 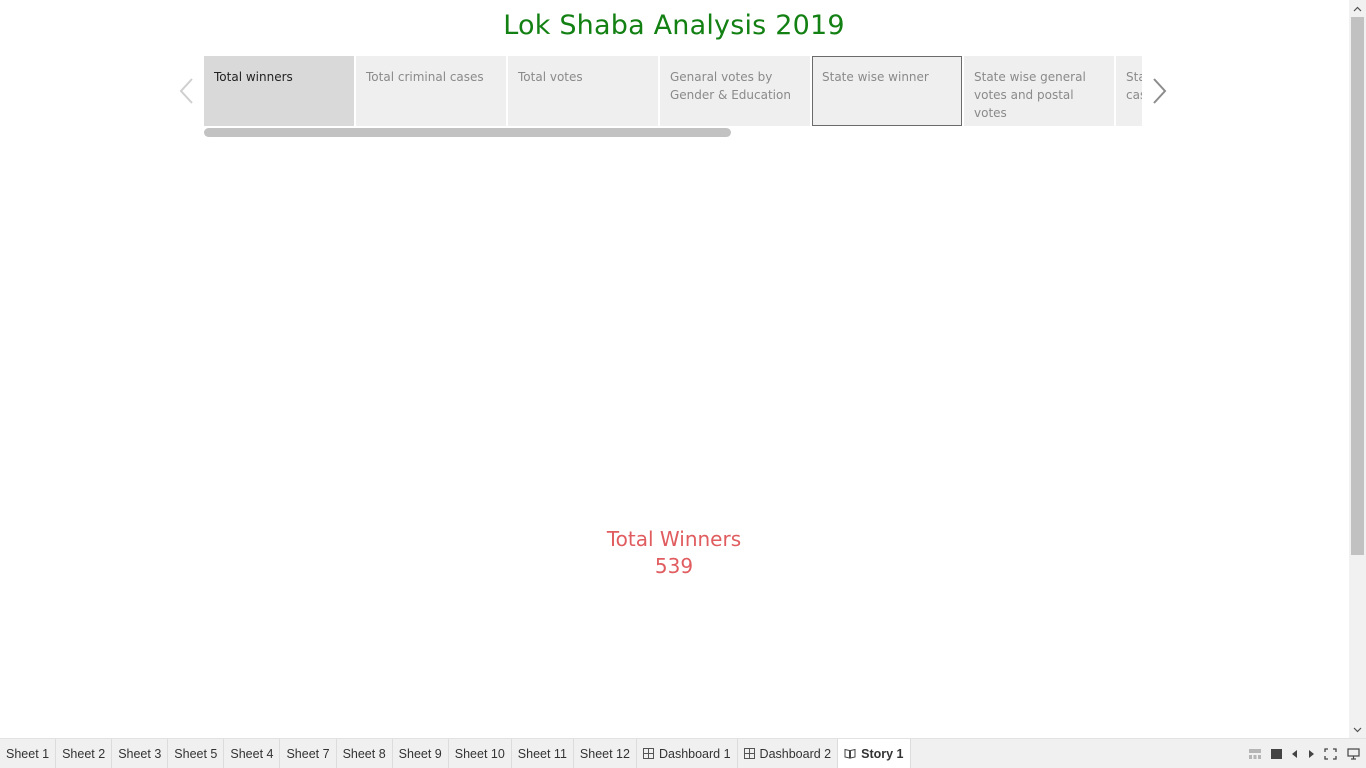 I want to click on tab-label: Sheet 4, so click(x=252, y=753).